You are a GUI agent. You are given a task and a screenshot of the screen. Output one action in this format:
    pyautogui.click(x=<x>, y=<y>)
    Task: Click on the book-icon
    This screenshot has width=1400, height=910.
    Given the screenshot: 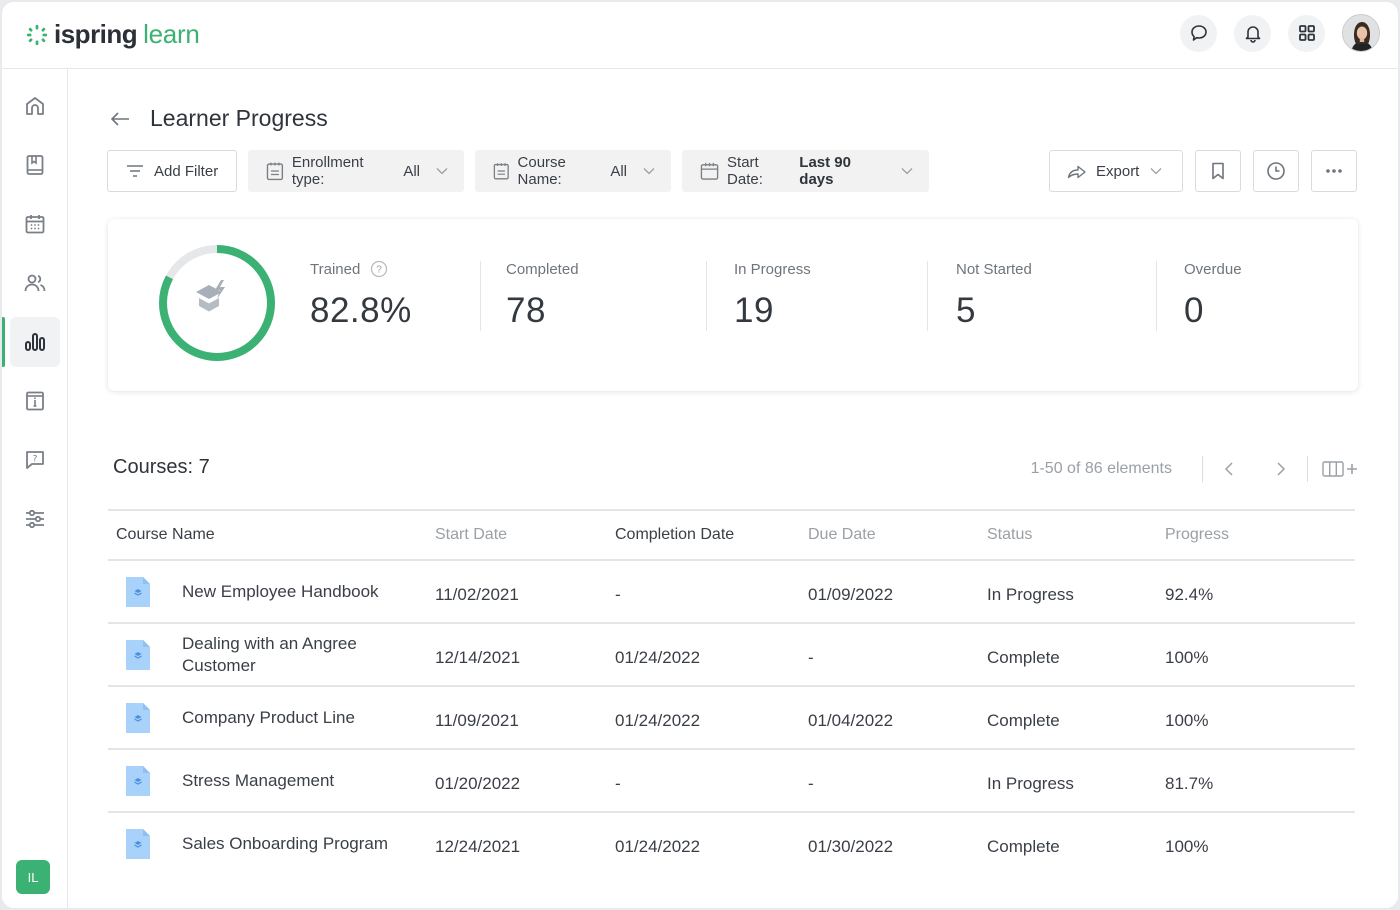 What is the action you would take?
    pyautogui.click(x=35, y=165)
    